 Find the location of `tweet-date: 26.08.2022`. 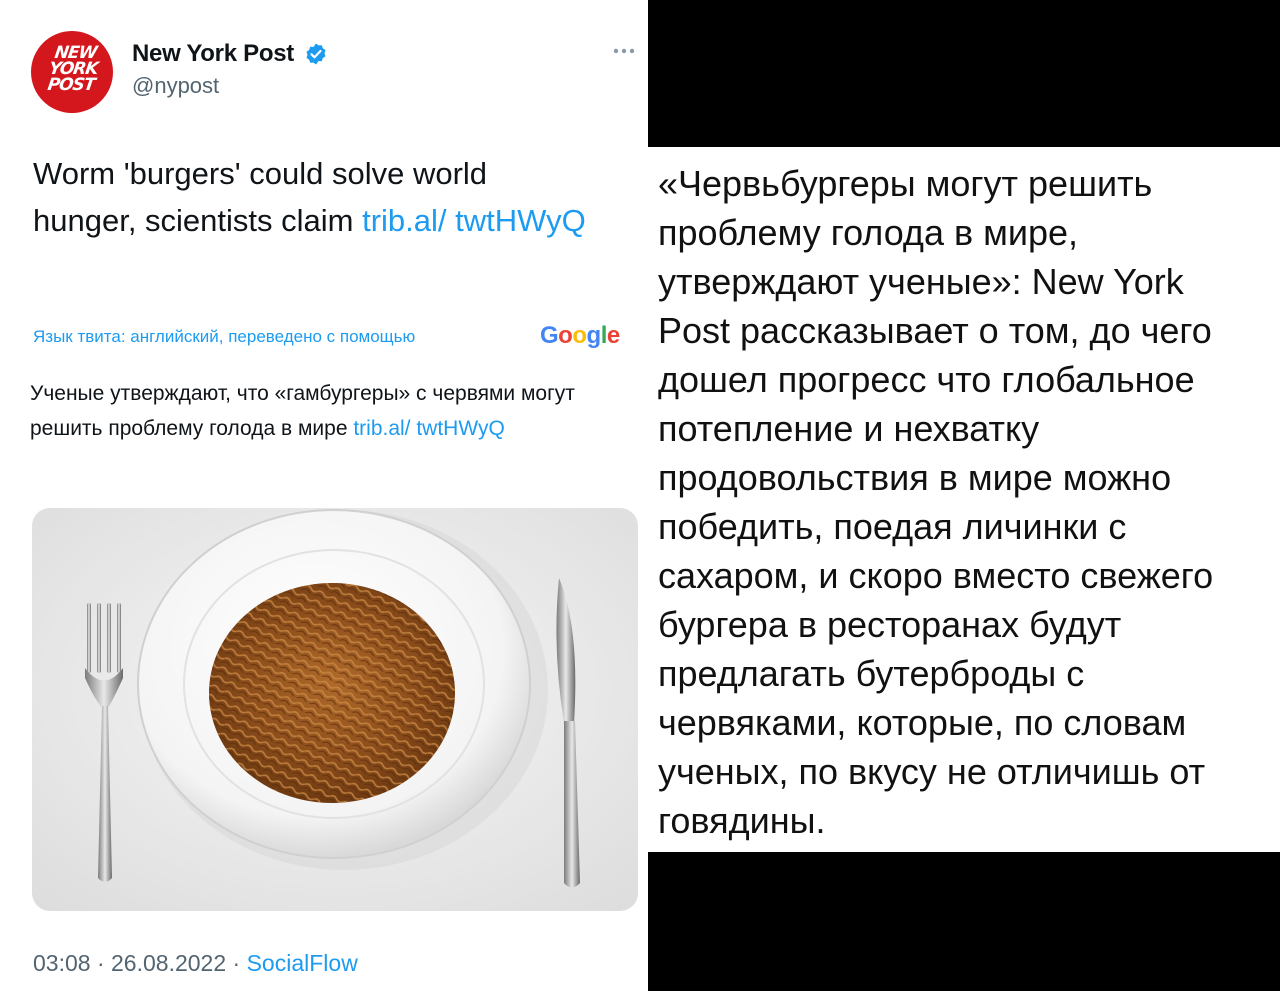

tweet-date: 26.08.2022 is located at coordinates (168, 963).